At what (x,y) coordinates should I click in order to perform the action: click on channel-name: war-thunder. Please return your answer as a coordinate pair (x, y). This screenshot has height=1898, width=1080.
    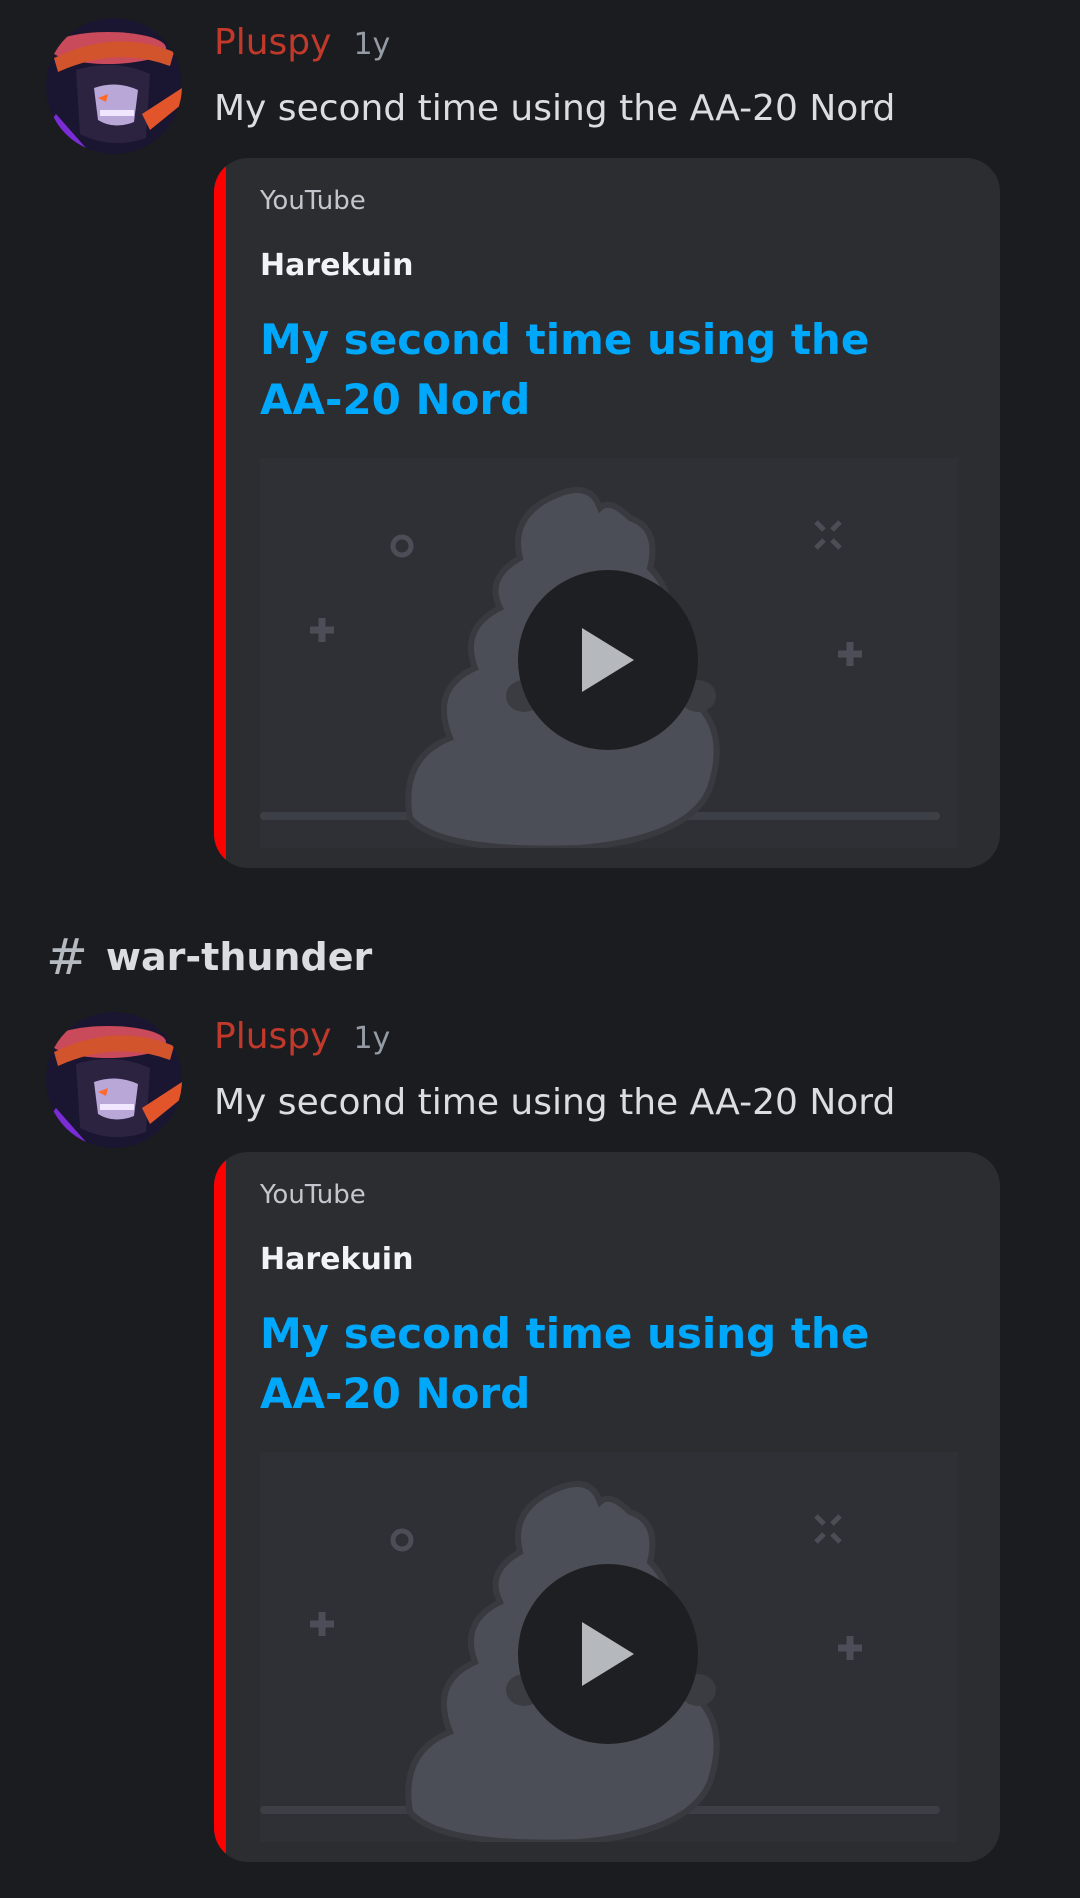
    Looking at the image, I should click on (239, 957).